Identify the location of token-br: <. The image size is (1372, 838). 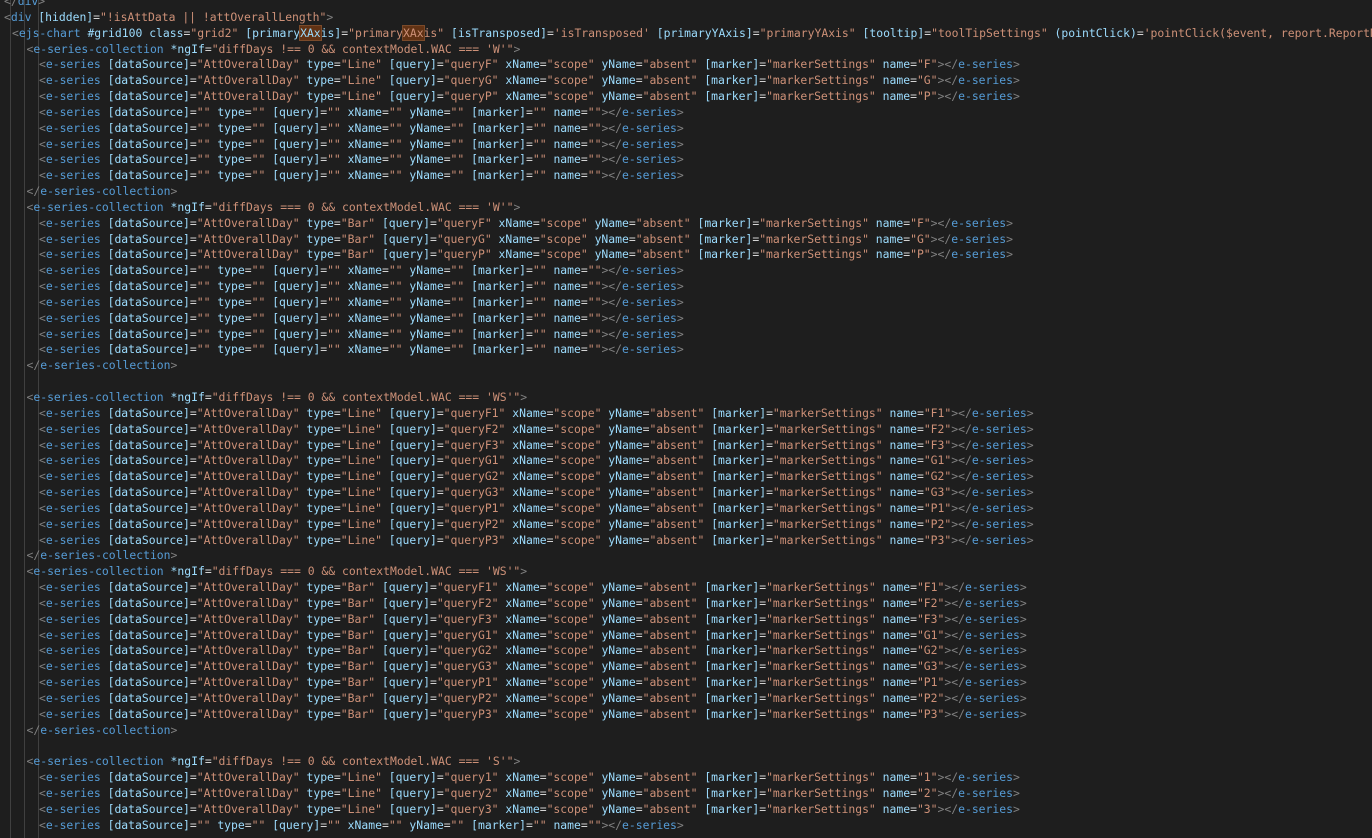
(42, 127).